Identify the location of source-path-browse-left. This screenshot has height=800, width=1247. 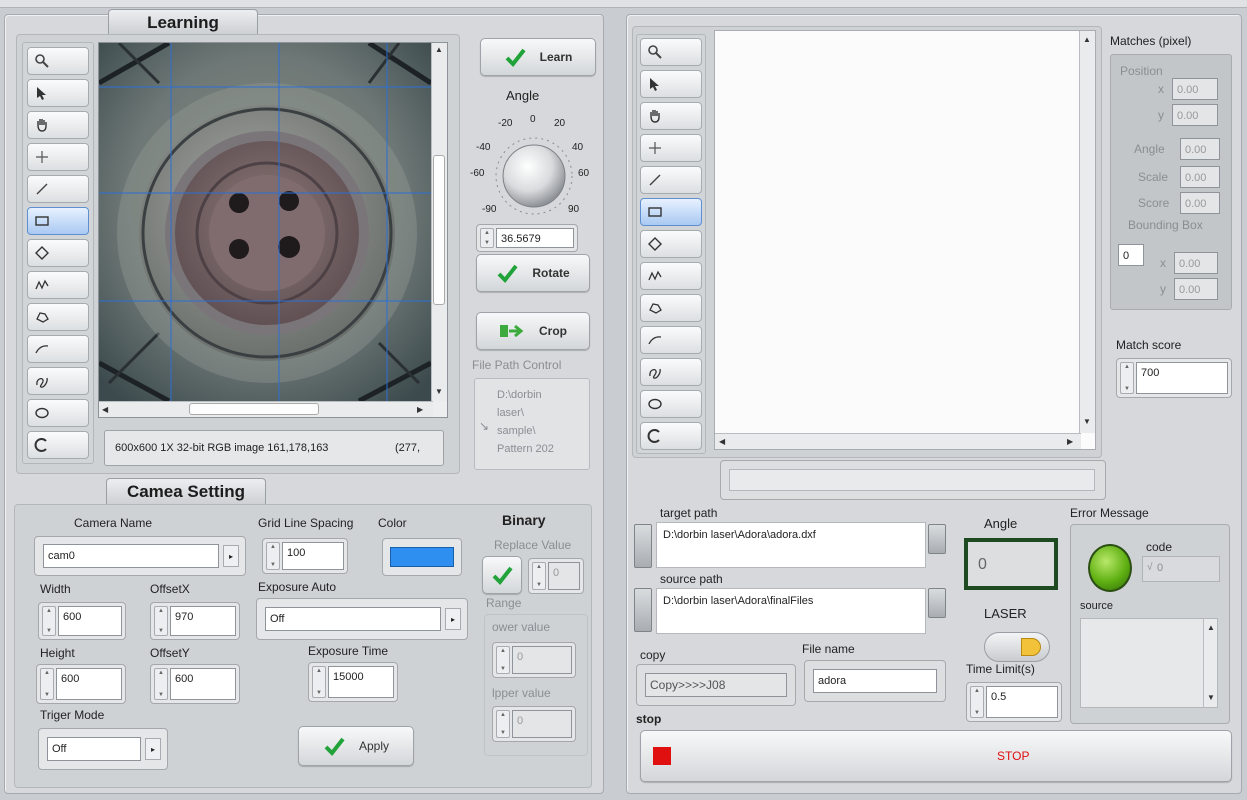
(643, 610).